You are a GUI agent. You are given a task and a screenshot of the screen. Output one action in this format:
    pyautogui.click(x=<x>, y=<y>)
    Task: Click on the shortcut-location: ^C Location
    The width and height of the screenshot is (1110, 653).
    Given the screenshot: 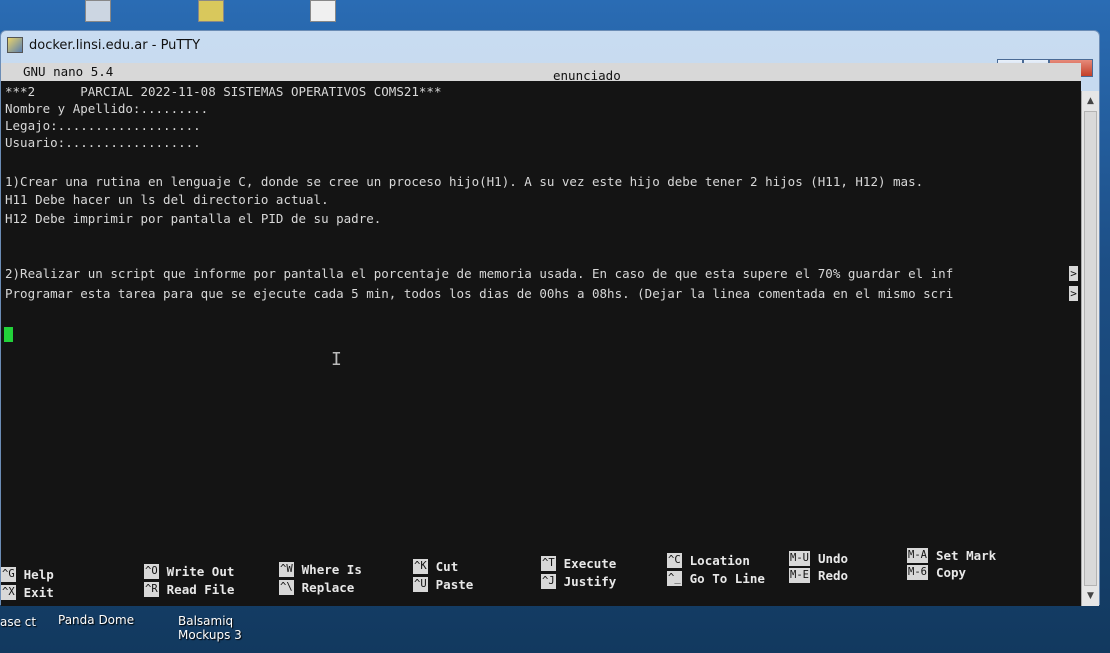 What is the action you would take?
    pyautogui.click(x=708, y=561)
    